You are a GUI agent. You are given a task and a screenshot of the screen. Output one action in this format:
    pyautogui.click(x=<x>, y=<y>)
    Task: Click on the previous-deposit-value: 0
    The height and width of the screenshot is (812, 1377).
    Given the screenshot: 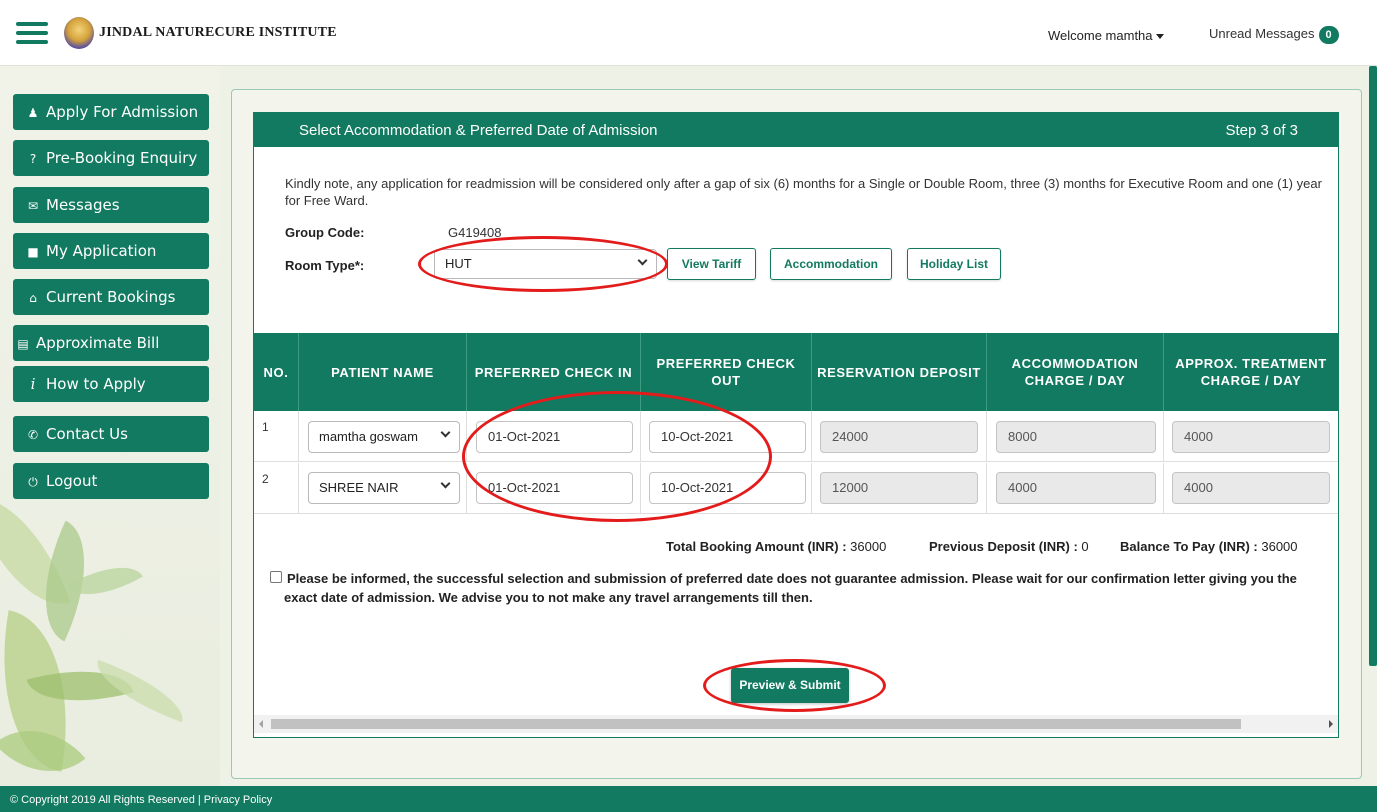 What is the action you would take?
    pyautogui.click(x=1085, y=546)
    